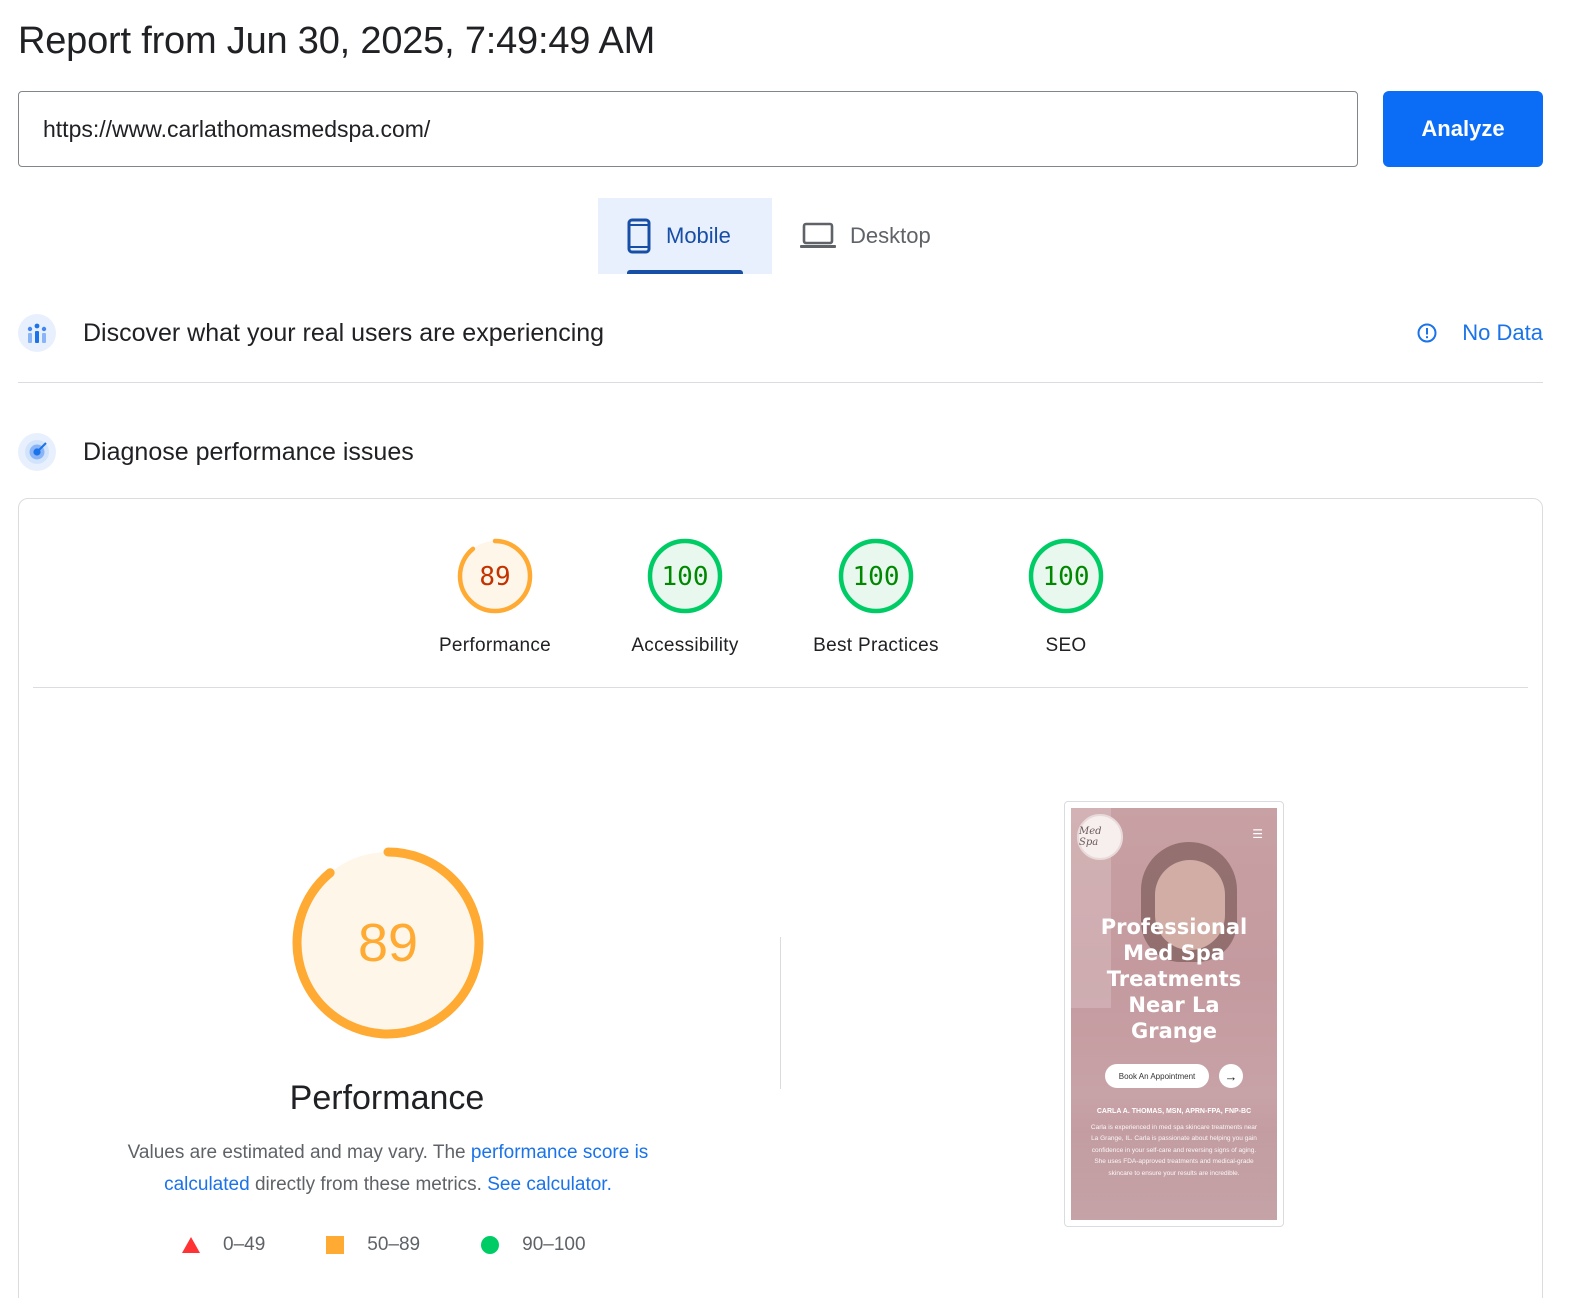 This screenshot has width=1580, height=1298. I want to click on legend-average: 50–89, so click(372, 1245).